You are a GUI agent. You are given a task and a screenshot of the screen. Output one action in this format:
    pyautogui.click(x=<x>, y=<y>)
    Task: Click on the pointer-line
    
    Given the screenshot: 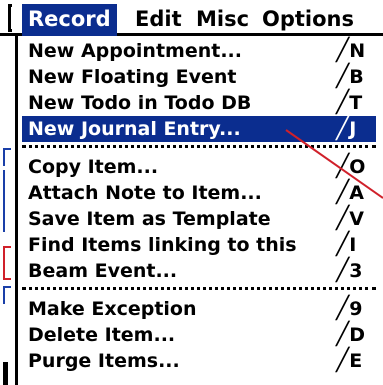 What is the action you would take?
    pyautogui.click(x=334, y=164)
    